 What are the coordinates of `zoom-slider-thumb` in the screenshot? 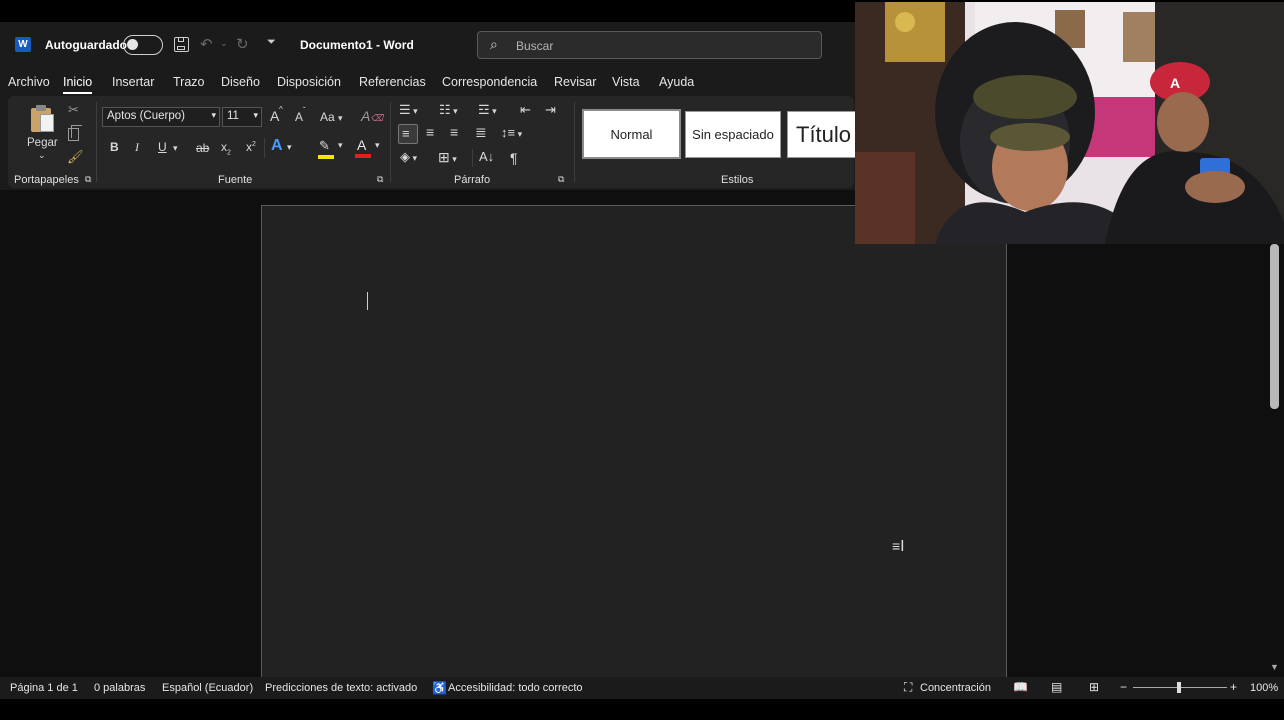 It's located at (1179, 687).